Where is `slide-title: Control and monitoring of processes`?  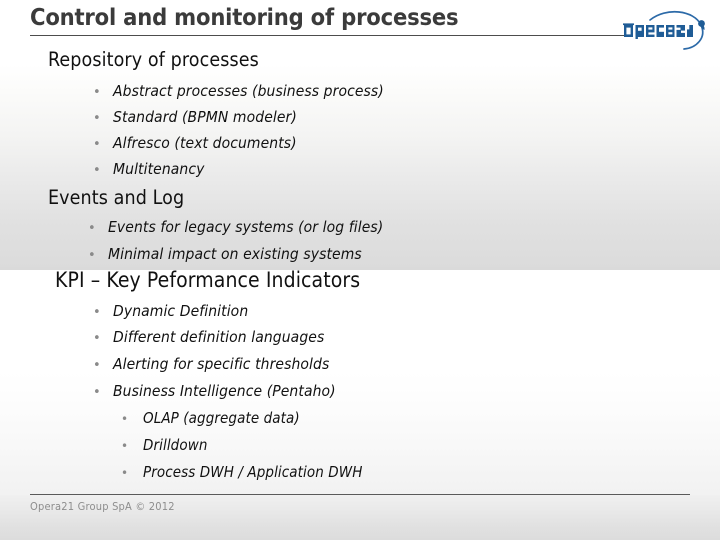 slide-title: Control and monitoring of processes is located at coordinates (244, 17).